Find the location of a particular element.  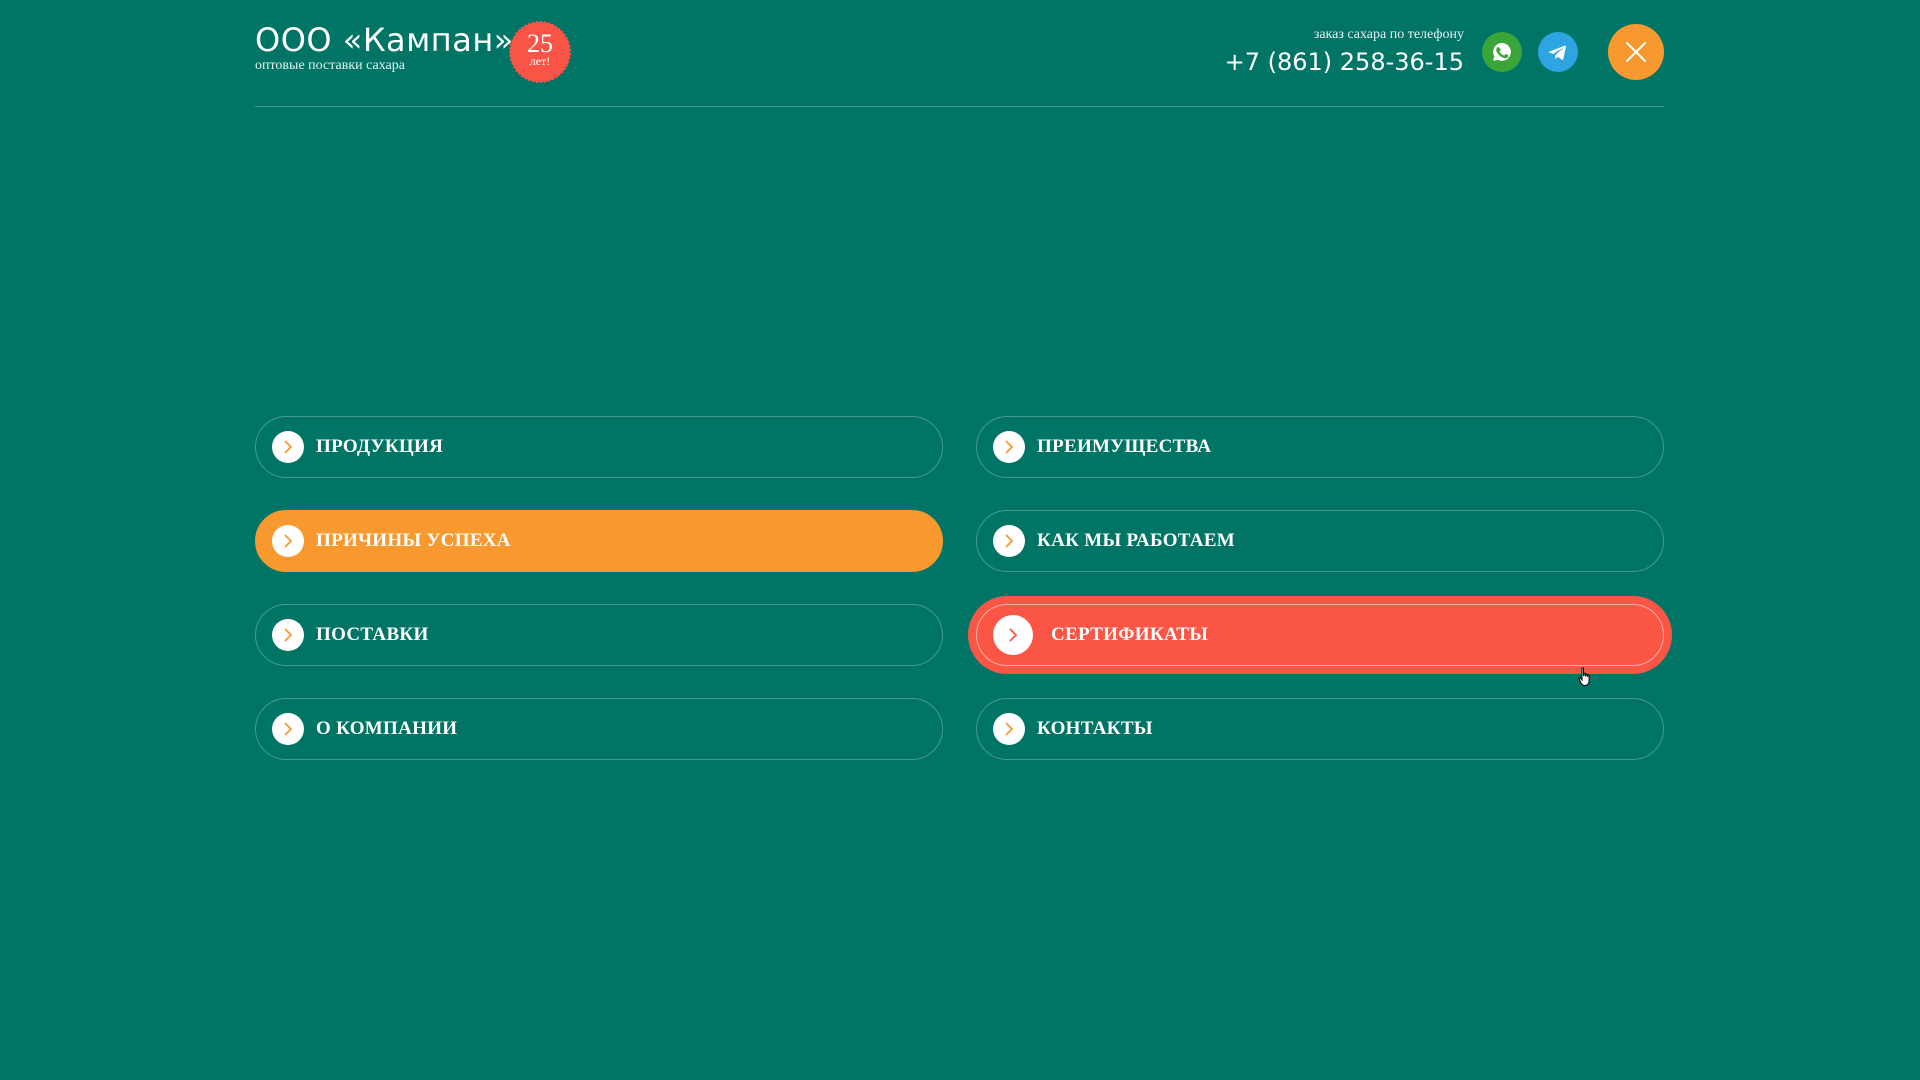

close-icon is located at coordinates (1636, 52).